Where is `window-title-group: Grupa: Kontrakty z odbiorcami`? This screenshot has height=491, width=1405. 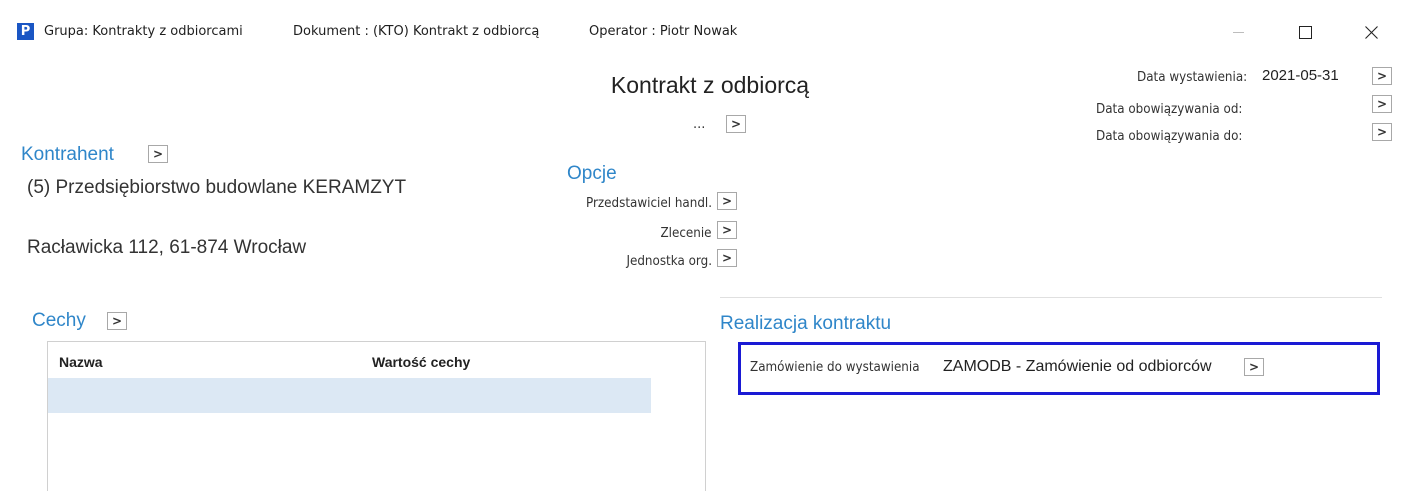
window-title-group: Grupa: Kontrakty z odbiorcami is located at coordinates (143, 31).